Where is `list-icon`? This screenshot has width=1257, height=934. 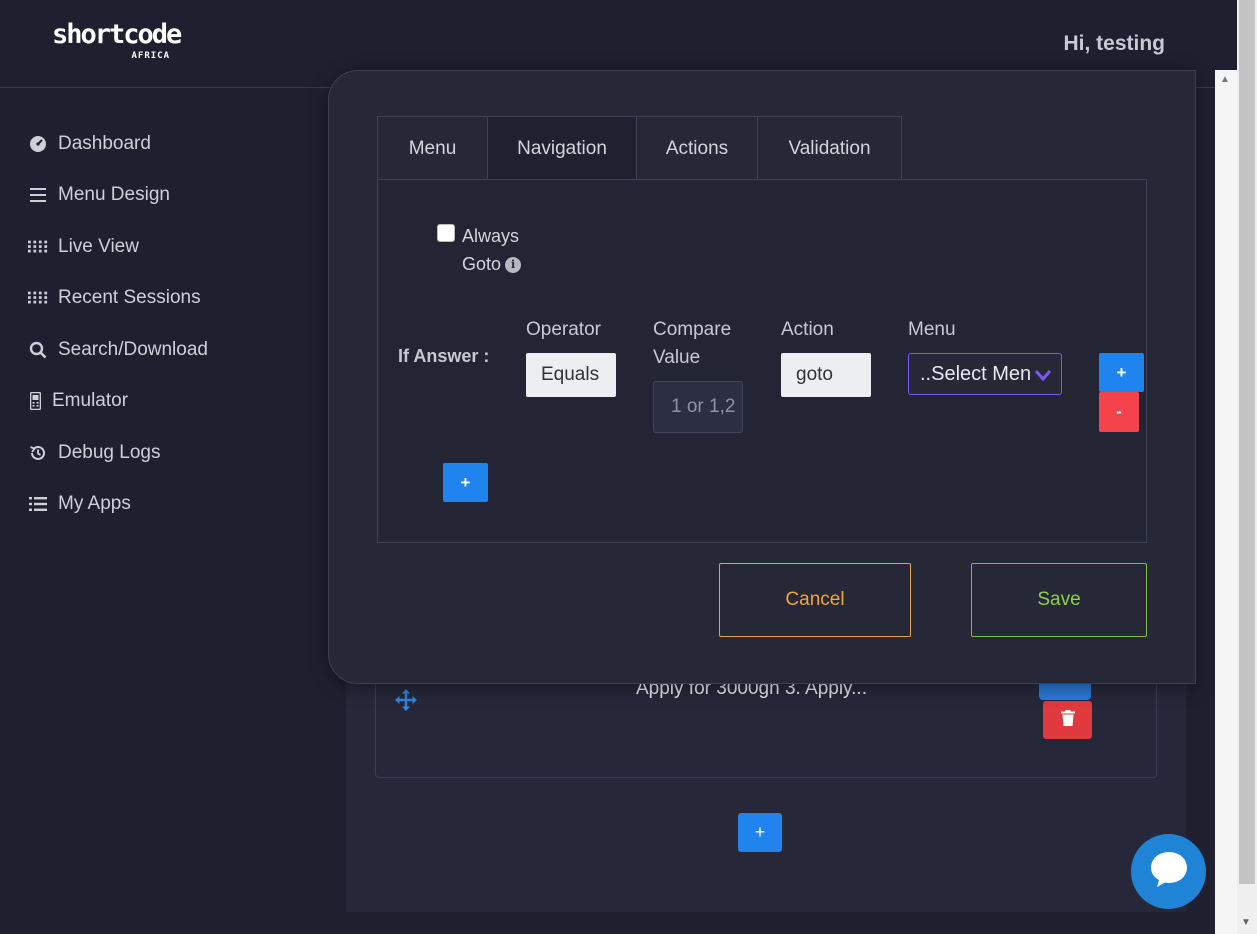
list-icon is located at coordinates (38, 504).